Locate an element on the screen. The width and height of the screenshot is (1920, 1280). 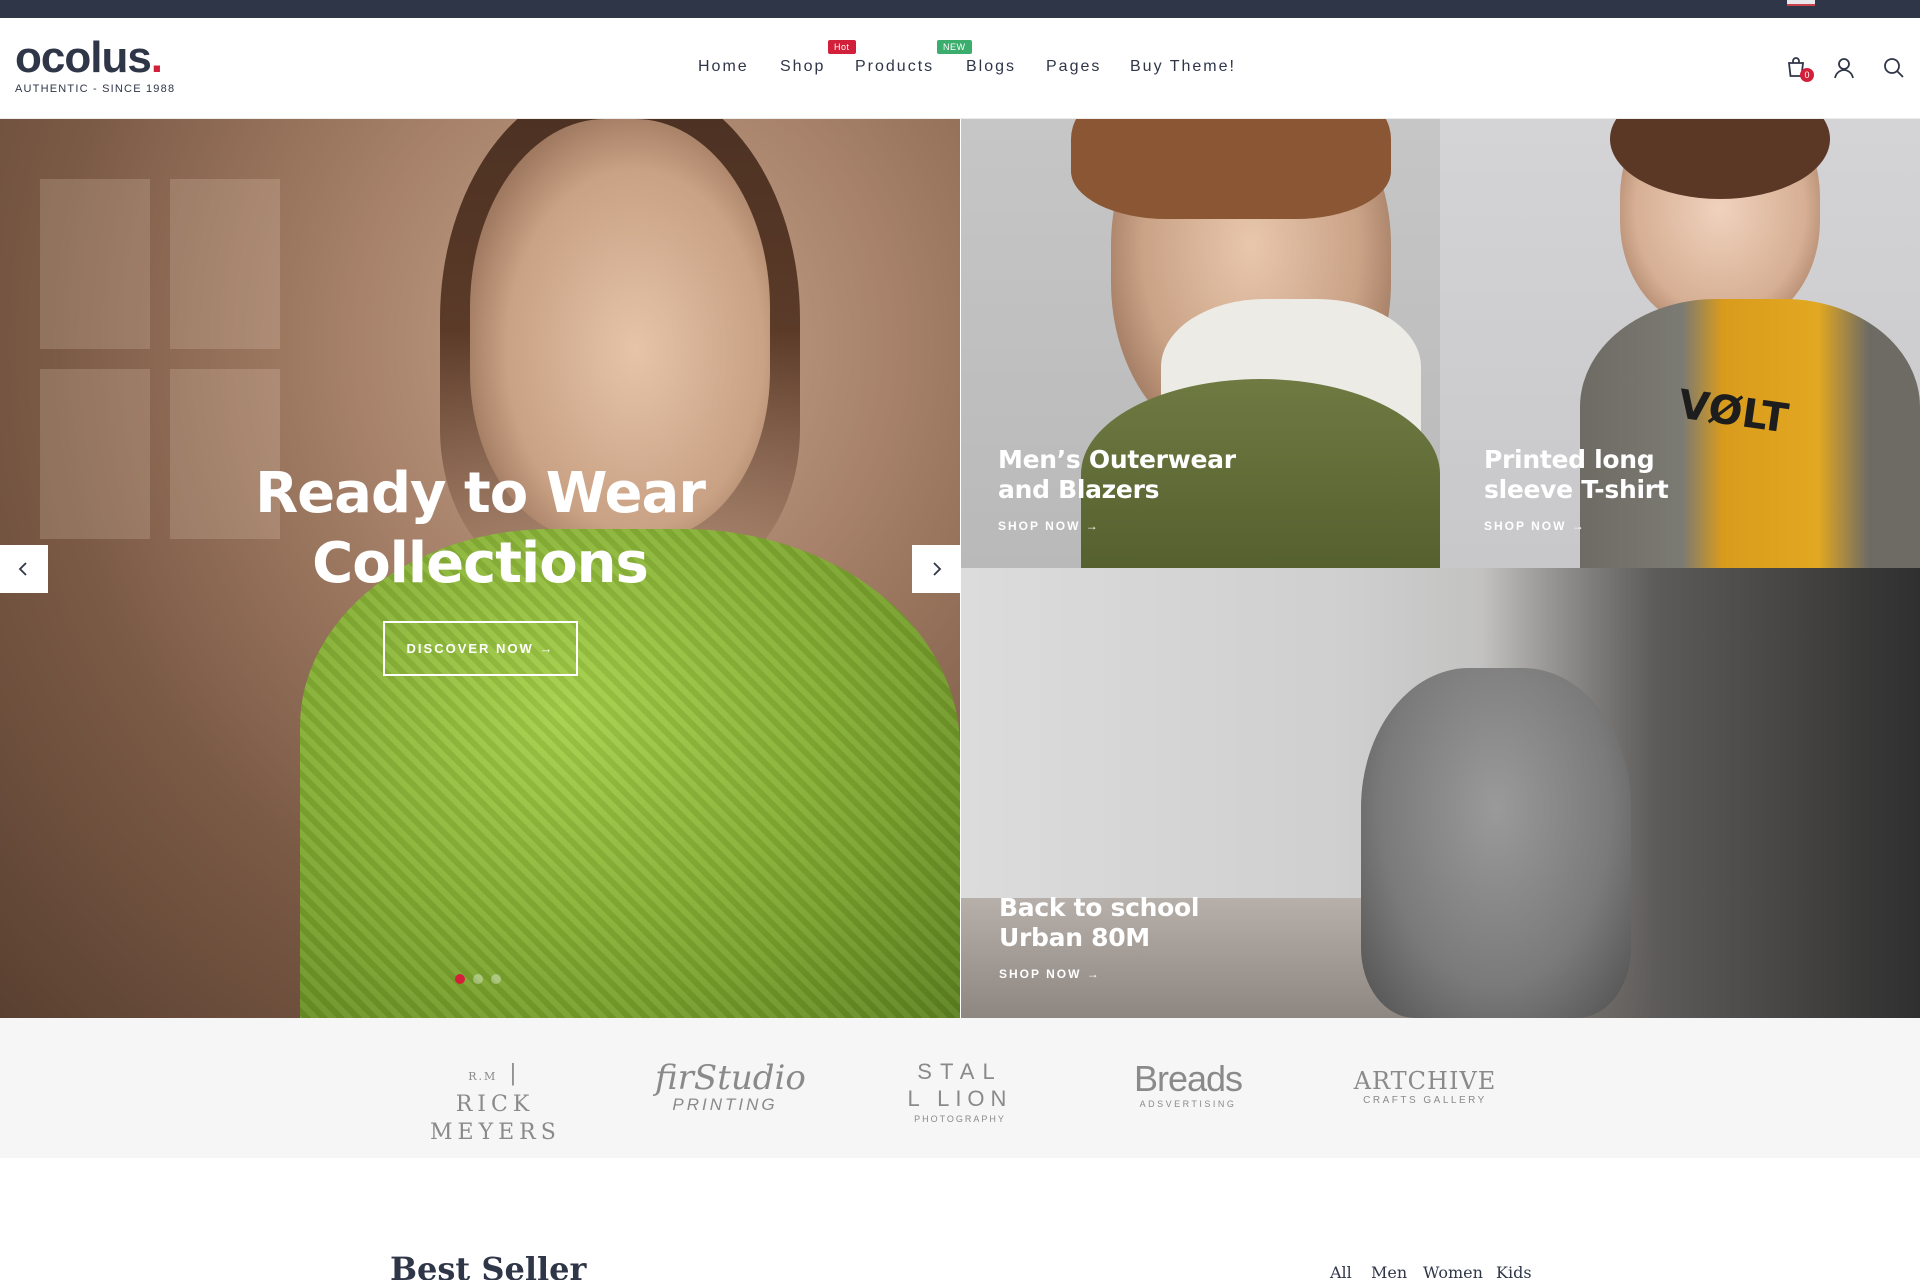
tile-title: Back to school Urban 80M is located at coordinates (1099, 923).